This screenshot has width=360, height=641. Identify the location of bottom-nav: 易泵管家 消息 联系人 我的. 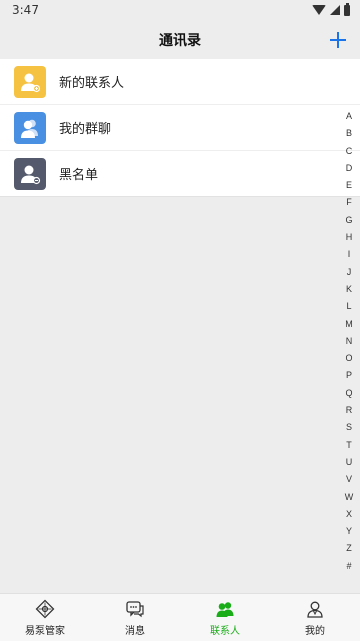
(180, 617).